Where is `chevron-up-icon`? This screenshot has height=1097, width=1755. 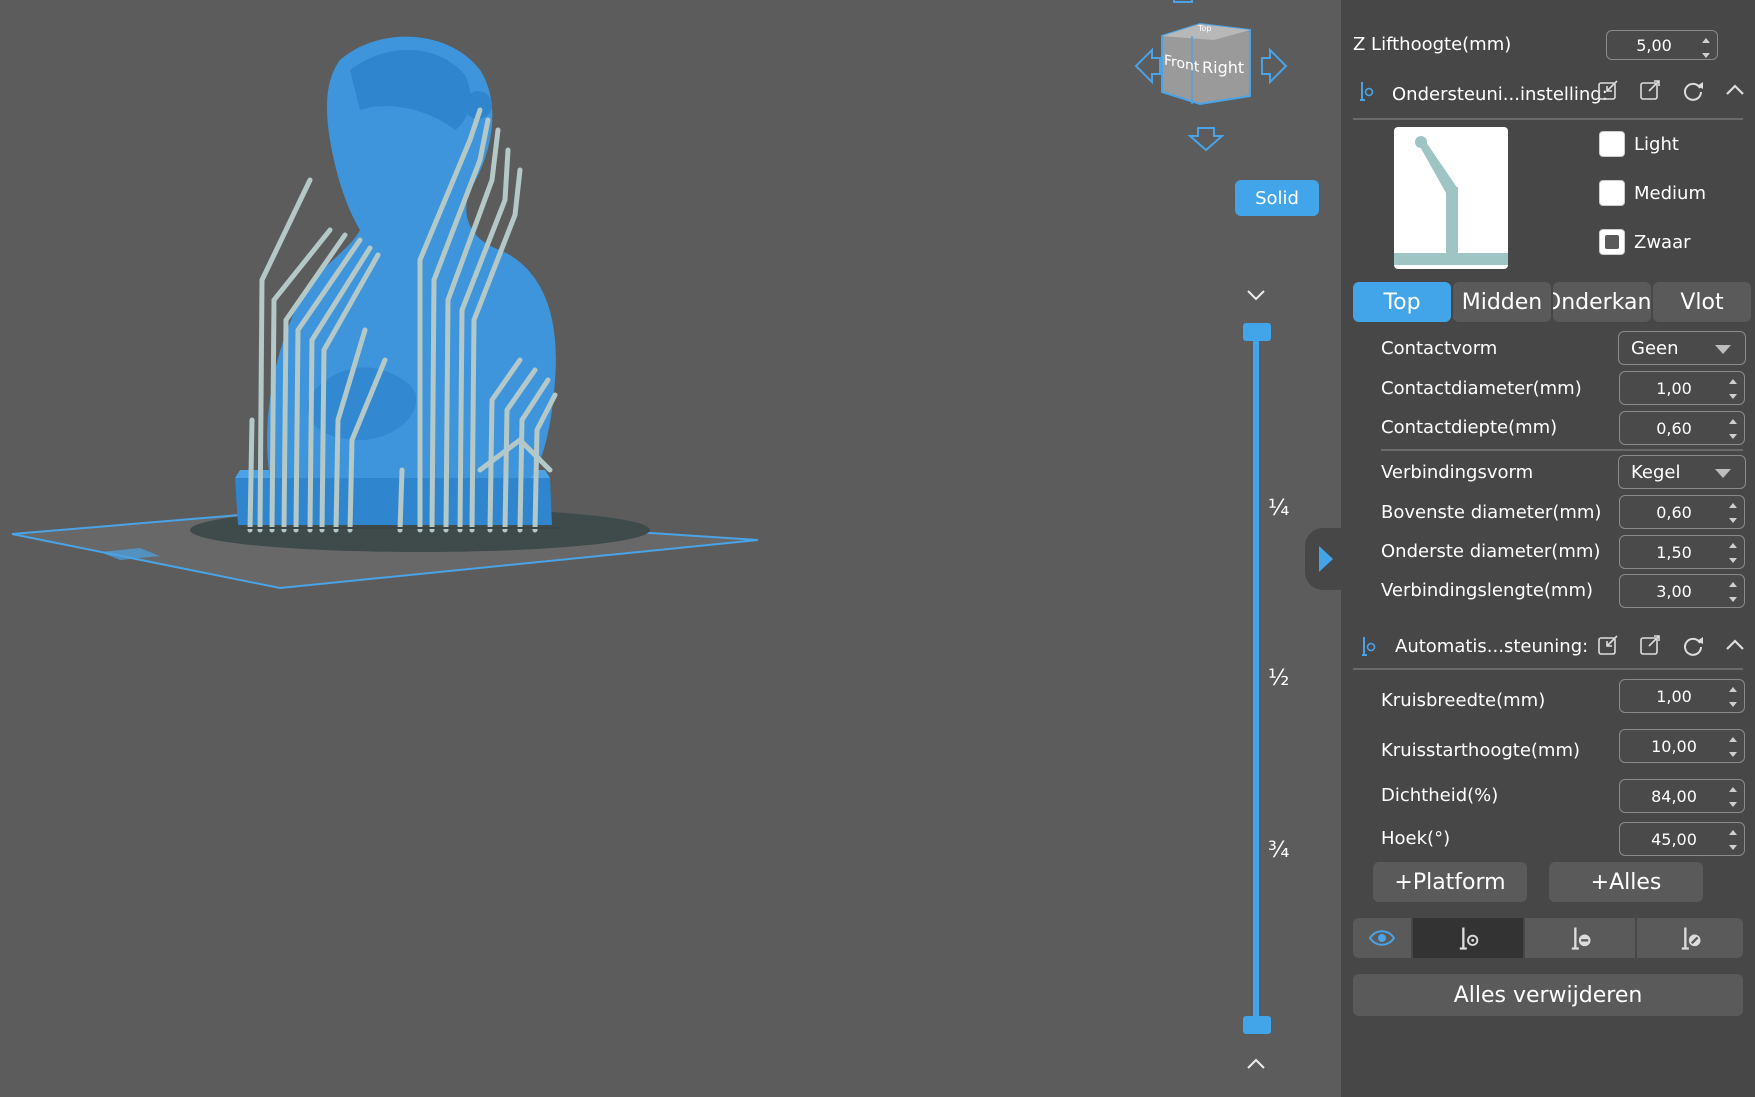
chevron-up-icon is located at coordinates (1256, 1064).